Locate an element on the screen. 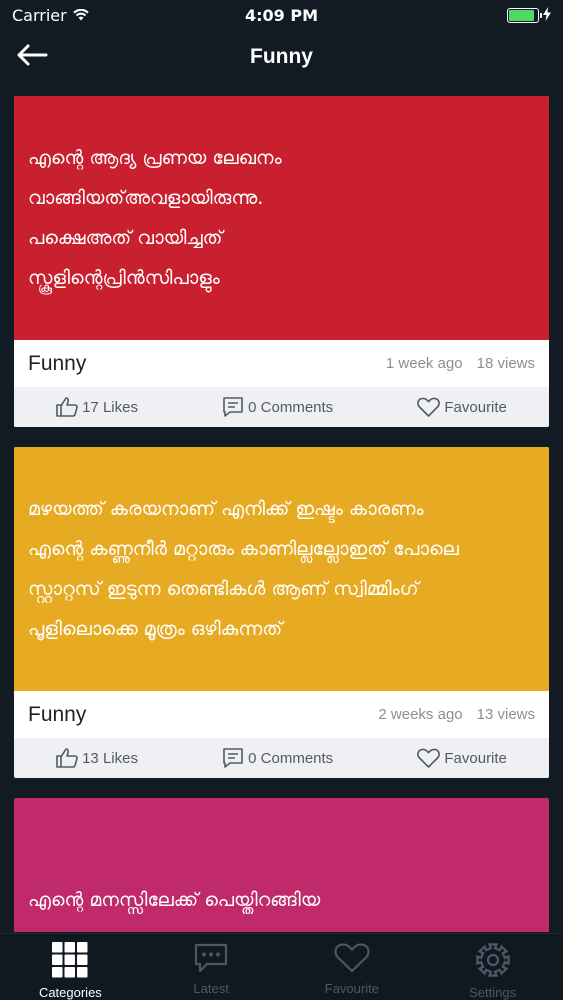 Image resolution: width=563 pixels, height=1000 pixels. post-actions: 17 Likes 0 Comments Favourite is located at coordinates (281, 407).